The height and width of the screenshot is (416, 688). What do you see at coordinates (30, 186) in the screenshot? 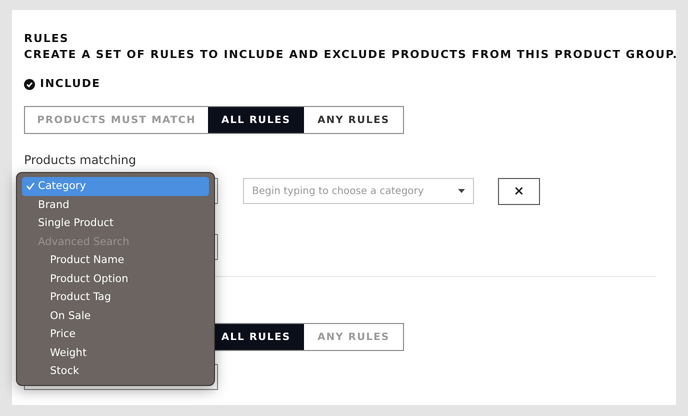
I see `checkmark-icon` at bounding box center [30, 186].